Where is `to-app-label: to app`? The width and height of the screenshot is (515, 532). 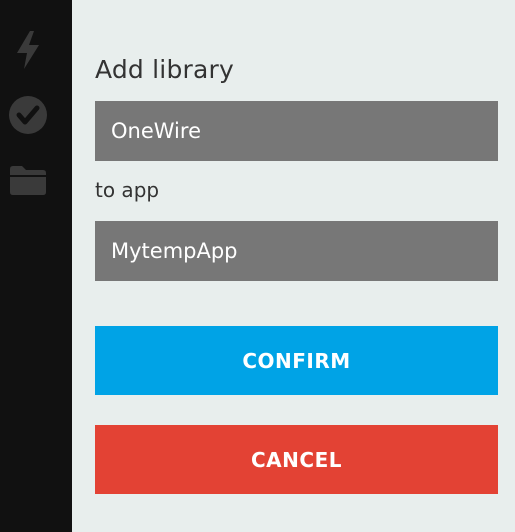 to-app-label: to app is located at coordinates (127, 190).